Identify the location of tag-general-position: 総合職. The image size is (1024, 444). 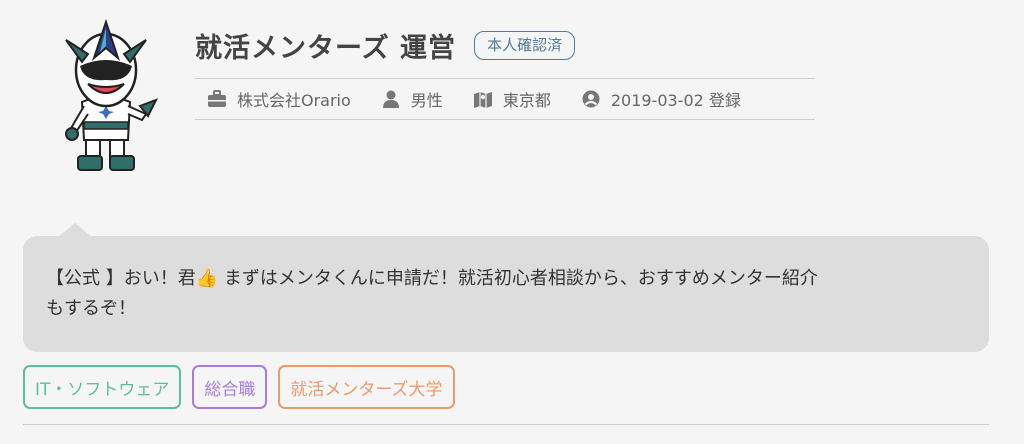
(230, 387).